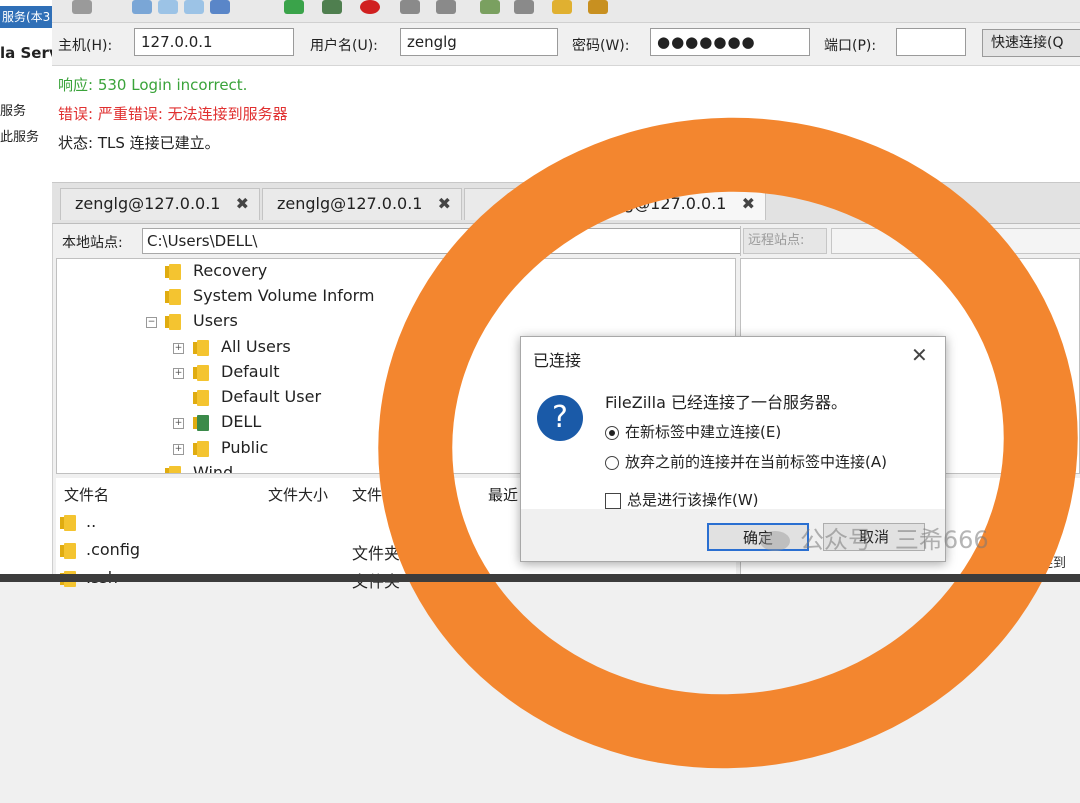 The image size is (1080, 803). Describe the element at coordinates (270, 295) in the screenshot. I see `tree-node-system-volume: System Volume Inform` at that location.